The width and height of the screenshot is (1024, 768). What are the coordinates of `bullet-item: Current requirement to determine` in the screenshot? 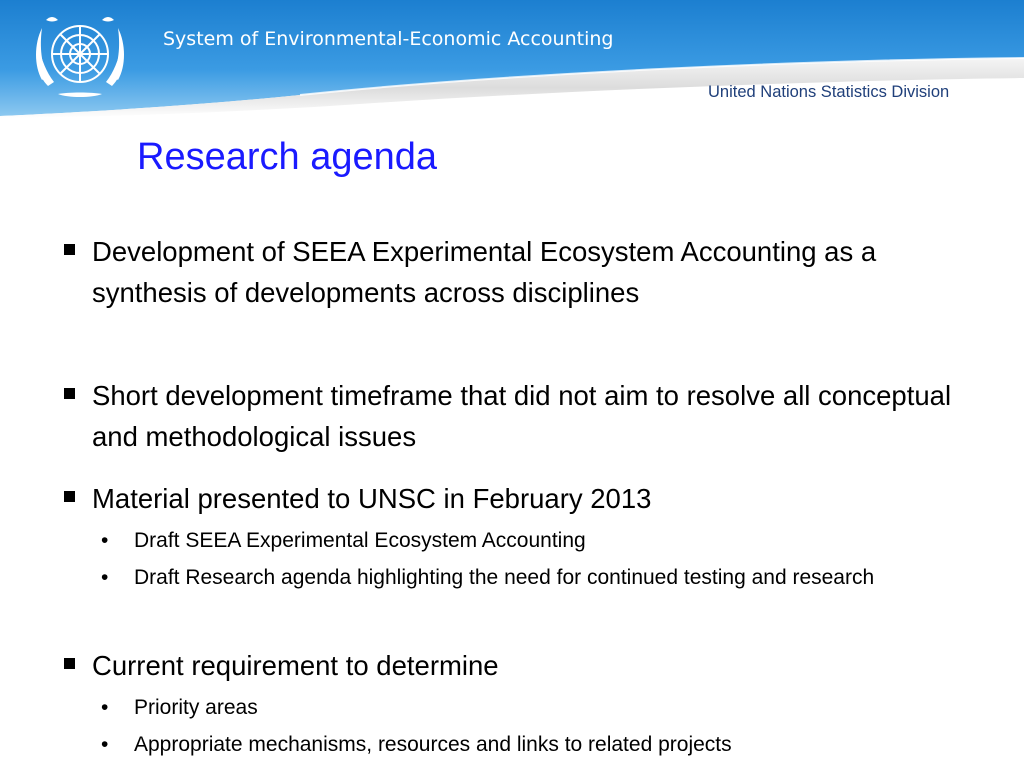 It's located at (518, 665).